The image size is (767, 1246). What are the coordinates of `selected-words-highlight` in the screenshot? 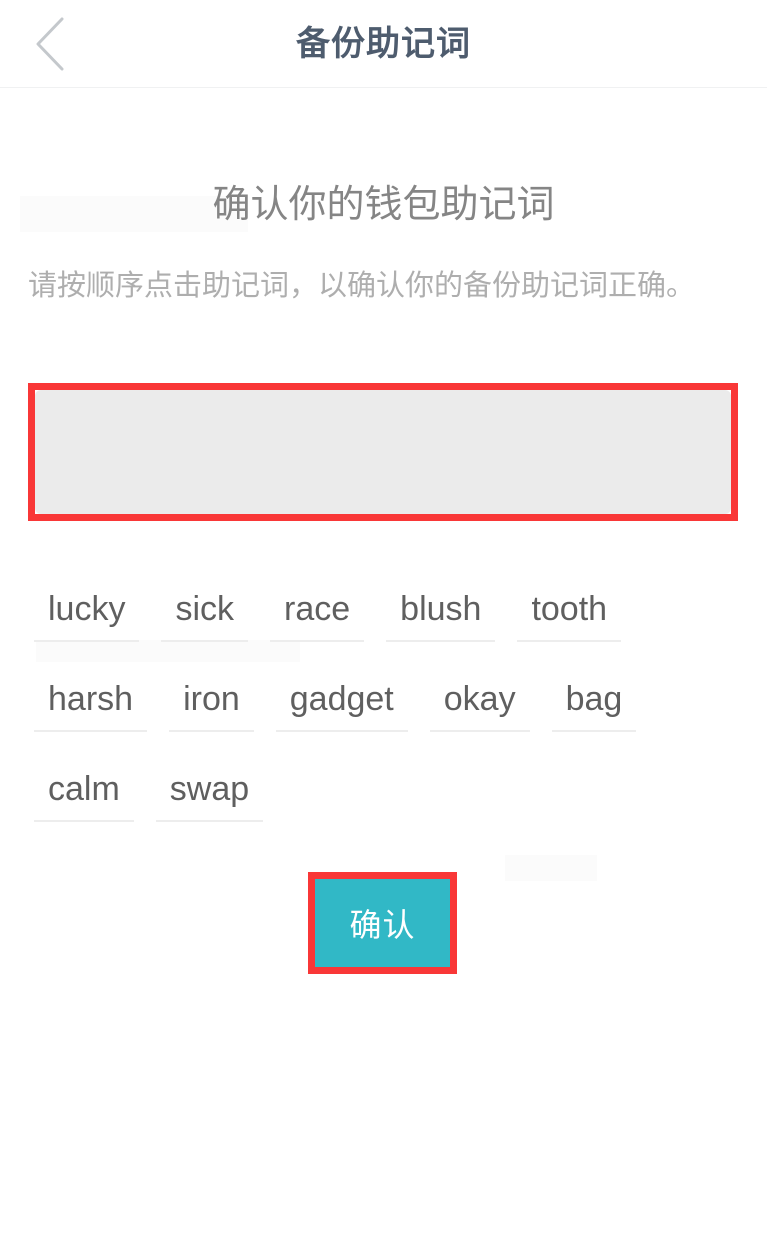 It's located at (383, 452).